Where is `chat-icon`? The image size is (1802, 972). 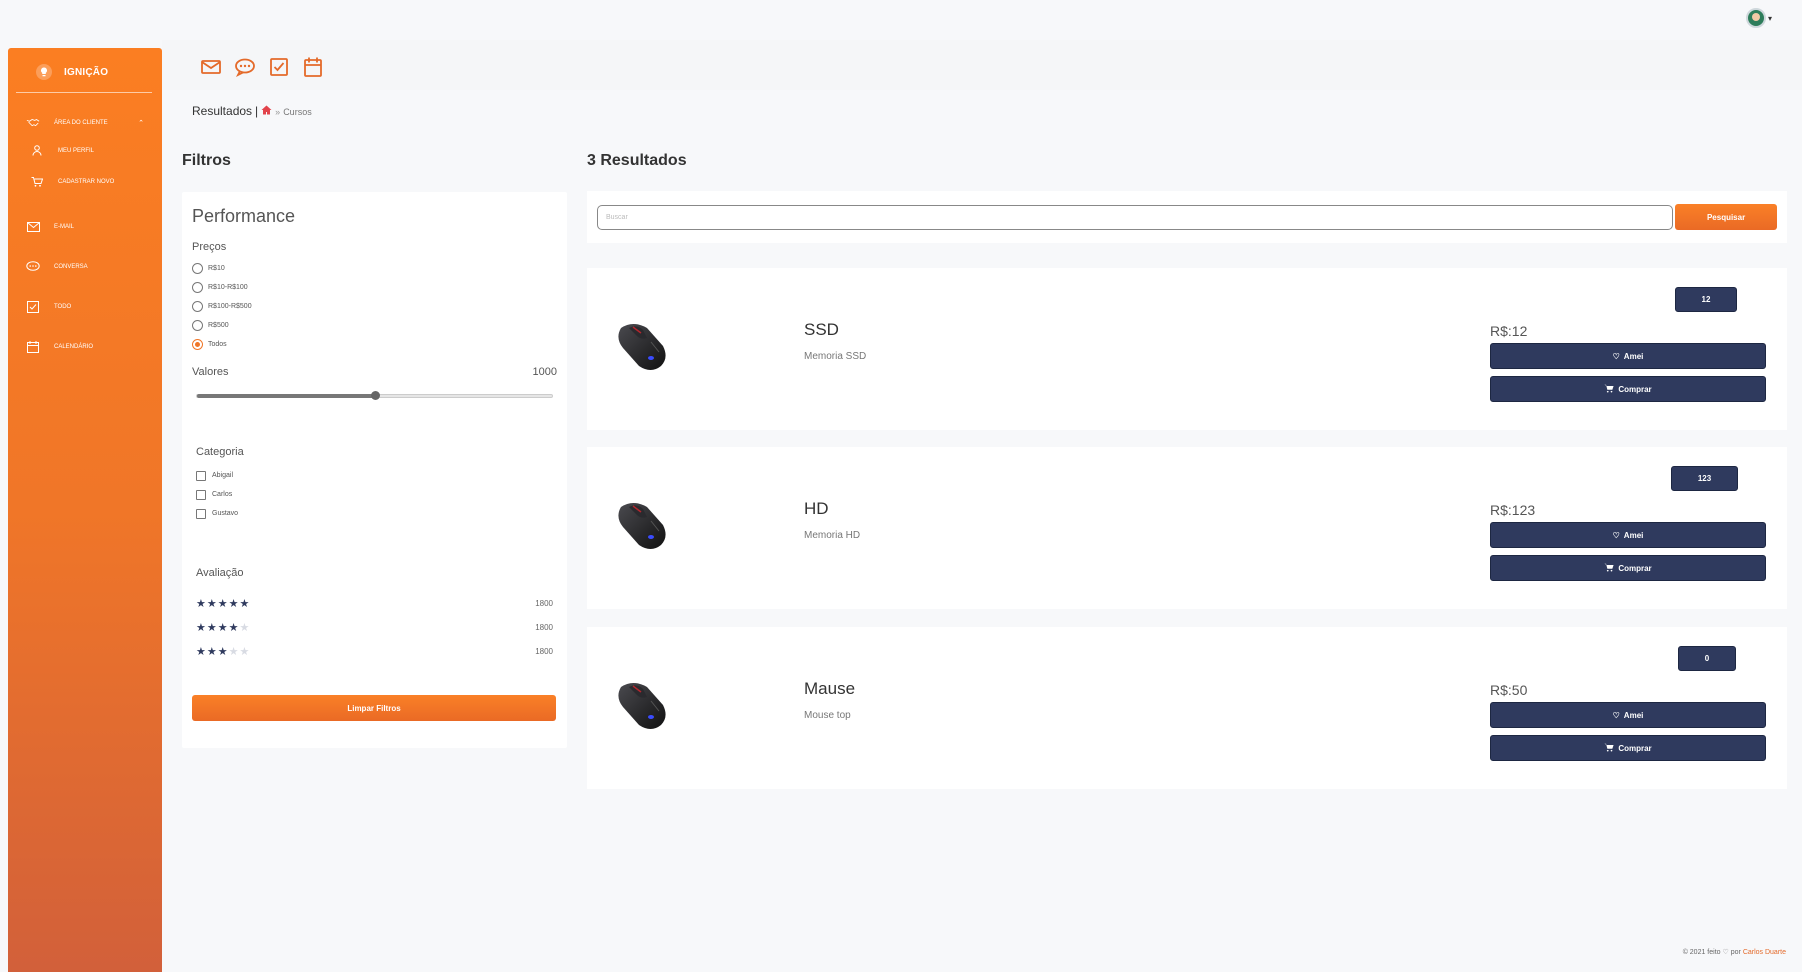 chat-icon is located at coordinates (245, 67).